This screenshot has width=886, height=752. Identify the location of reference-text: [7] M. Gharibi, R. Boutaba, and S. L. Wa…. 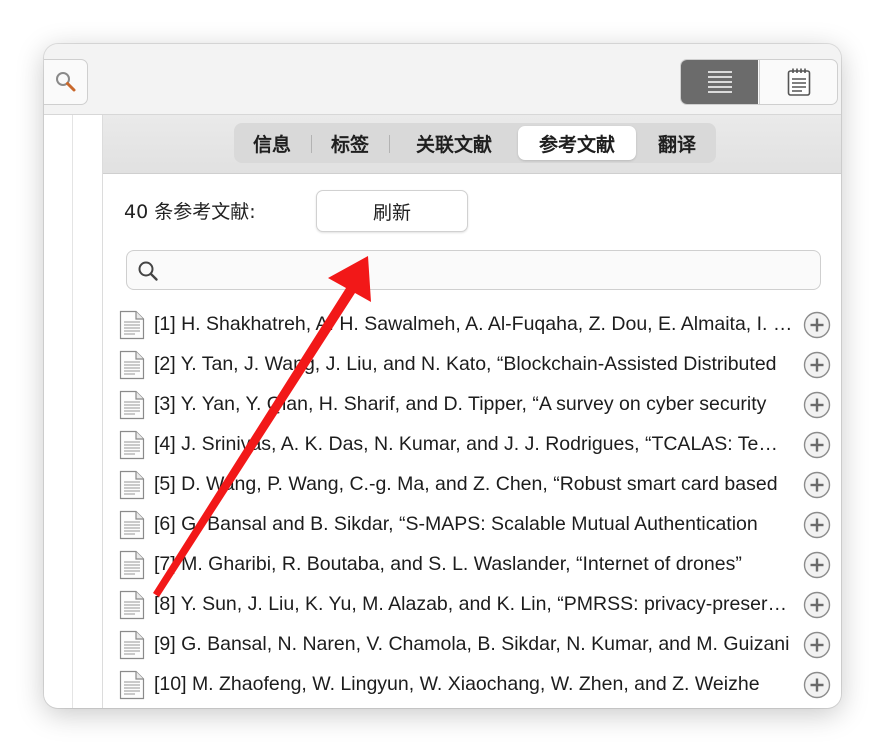
(448, 564).